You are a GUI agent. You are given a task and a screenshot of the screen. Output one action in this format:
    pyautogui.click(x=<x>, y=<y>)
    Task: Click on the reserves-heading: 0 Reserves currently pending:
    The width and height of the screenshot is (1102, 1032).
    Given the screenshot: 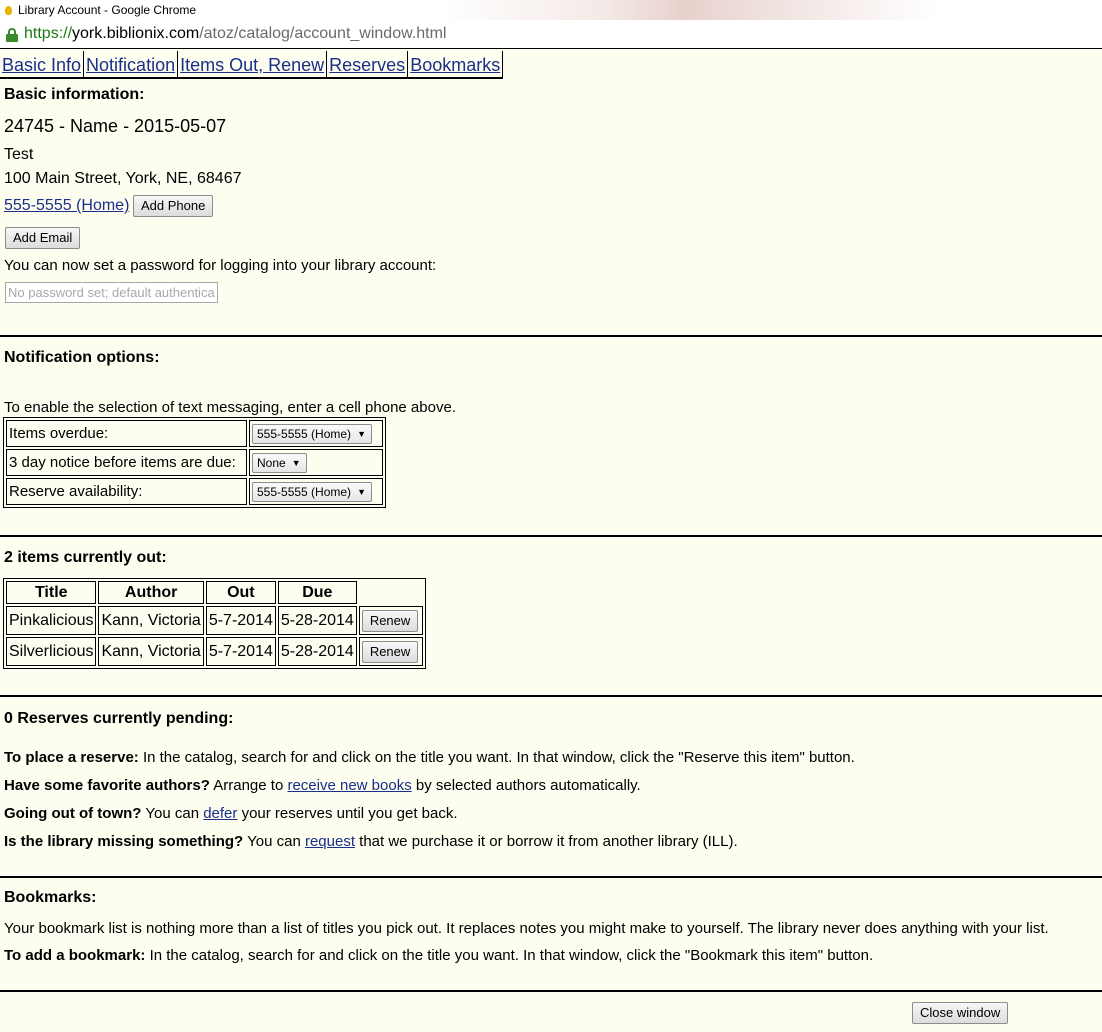 What is the action you would take?
    pyautogui.click(x=119, y=718)
    